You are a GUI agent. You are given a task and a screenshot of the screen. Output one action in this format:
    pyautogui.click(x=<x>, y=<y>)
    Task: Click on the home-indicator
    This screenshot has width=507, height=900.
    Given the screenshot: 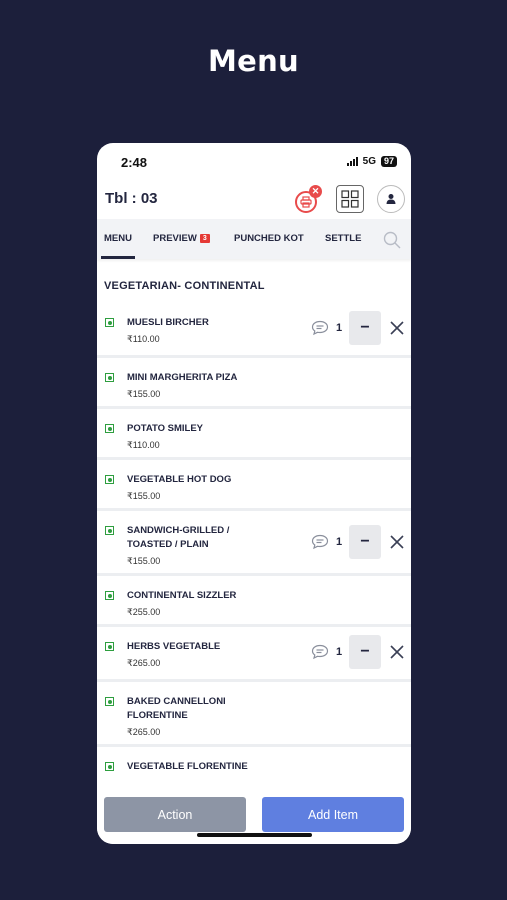 What is the action you would take?
    pyautogui.click(x=254, y=835)
    